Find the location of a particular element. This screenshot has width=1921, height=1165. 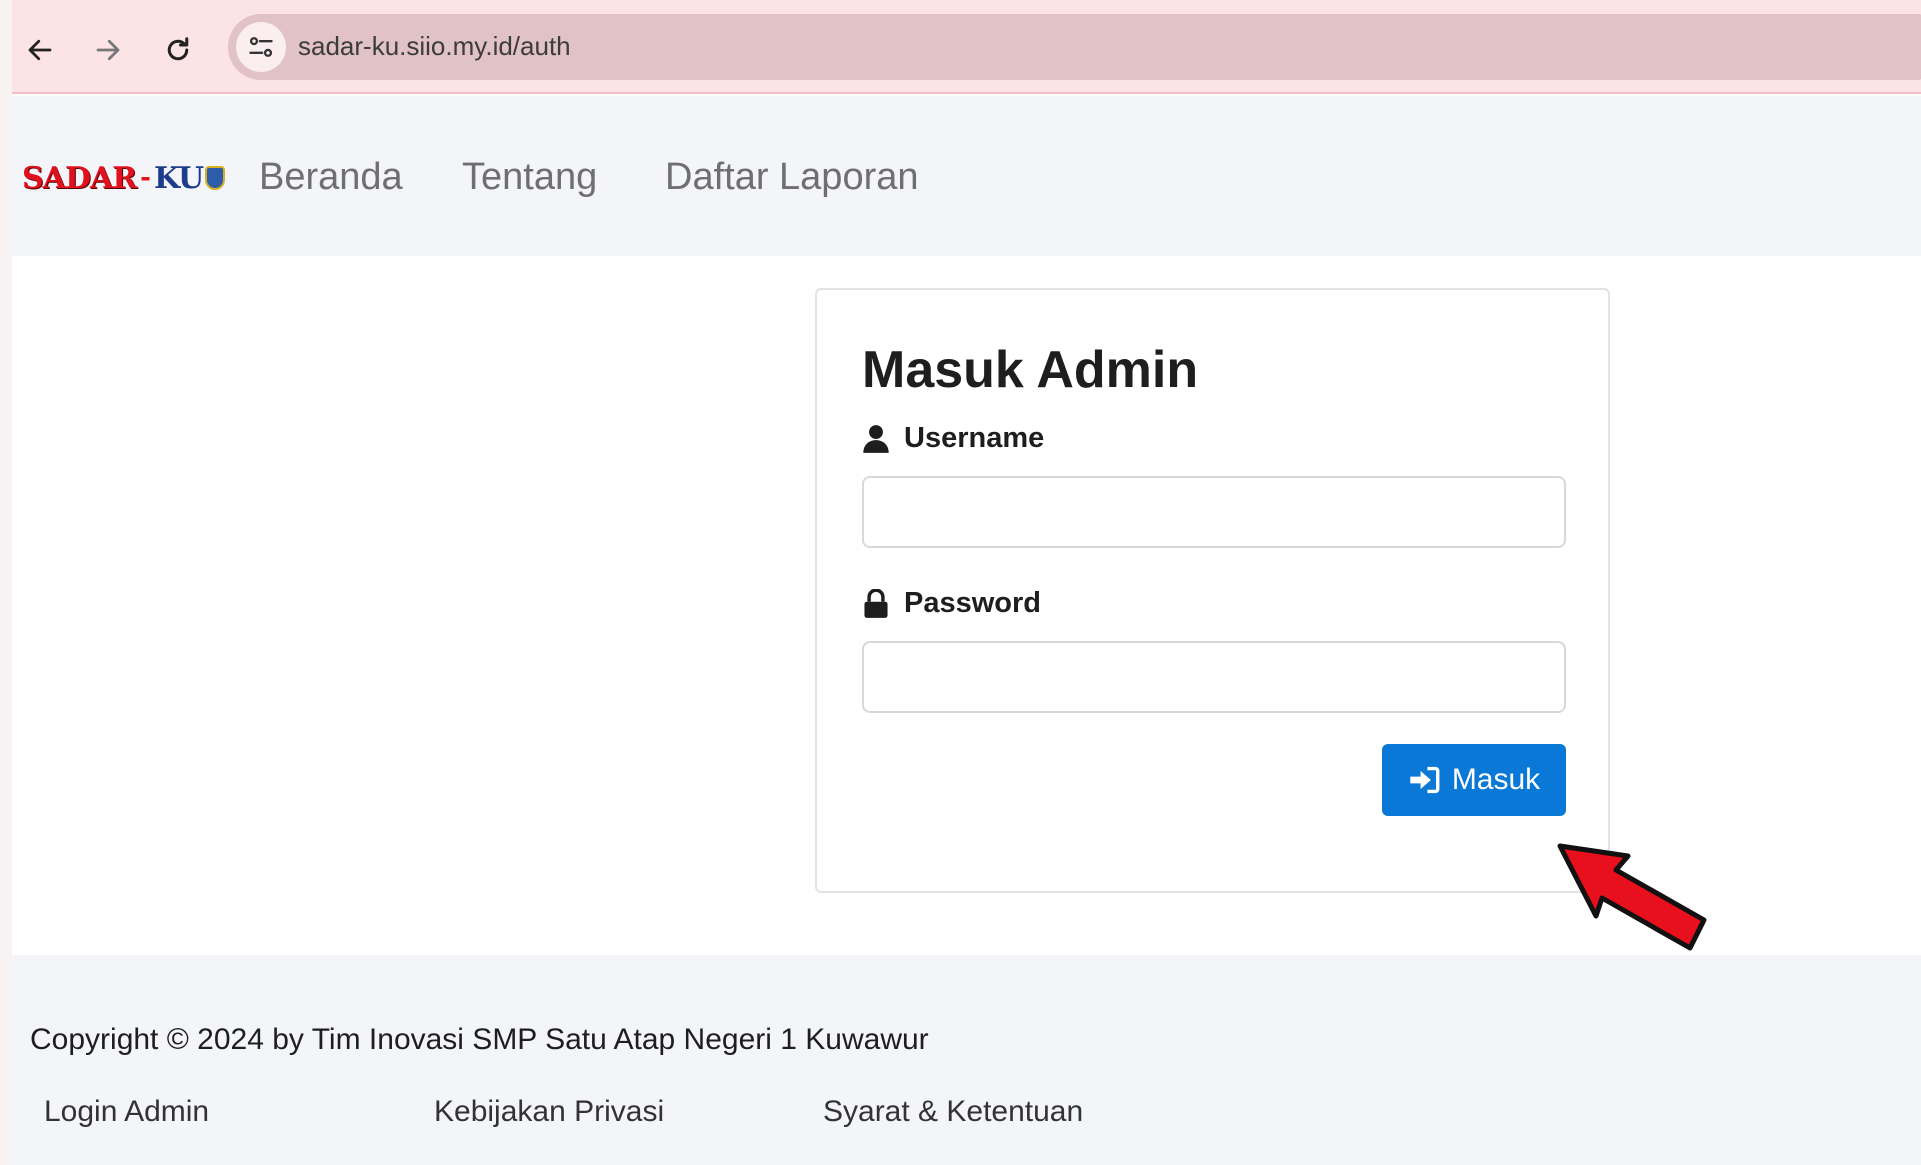

pointer-arrow-icon is located at coordinates (1632, 897).